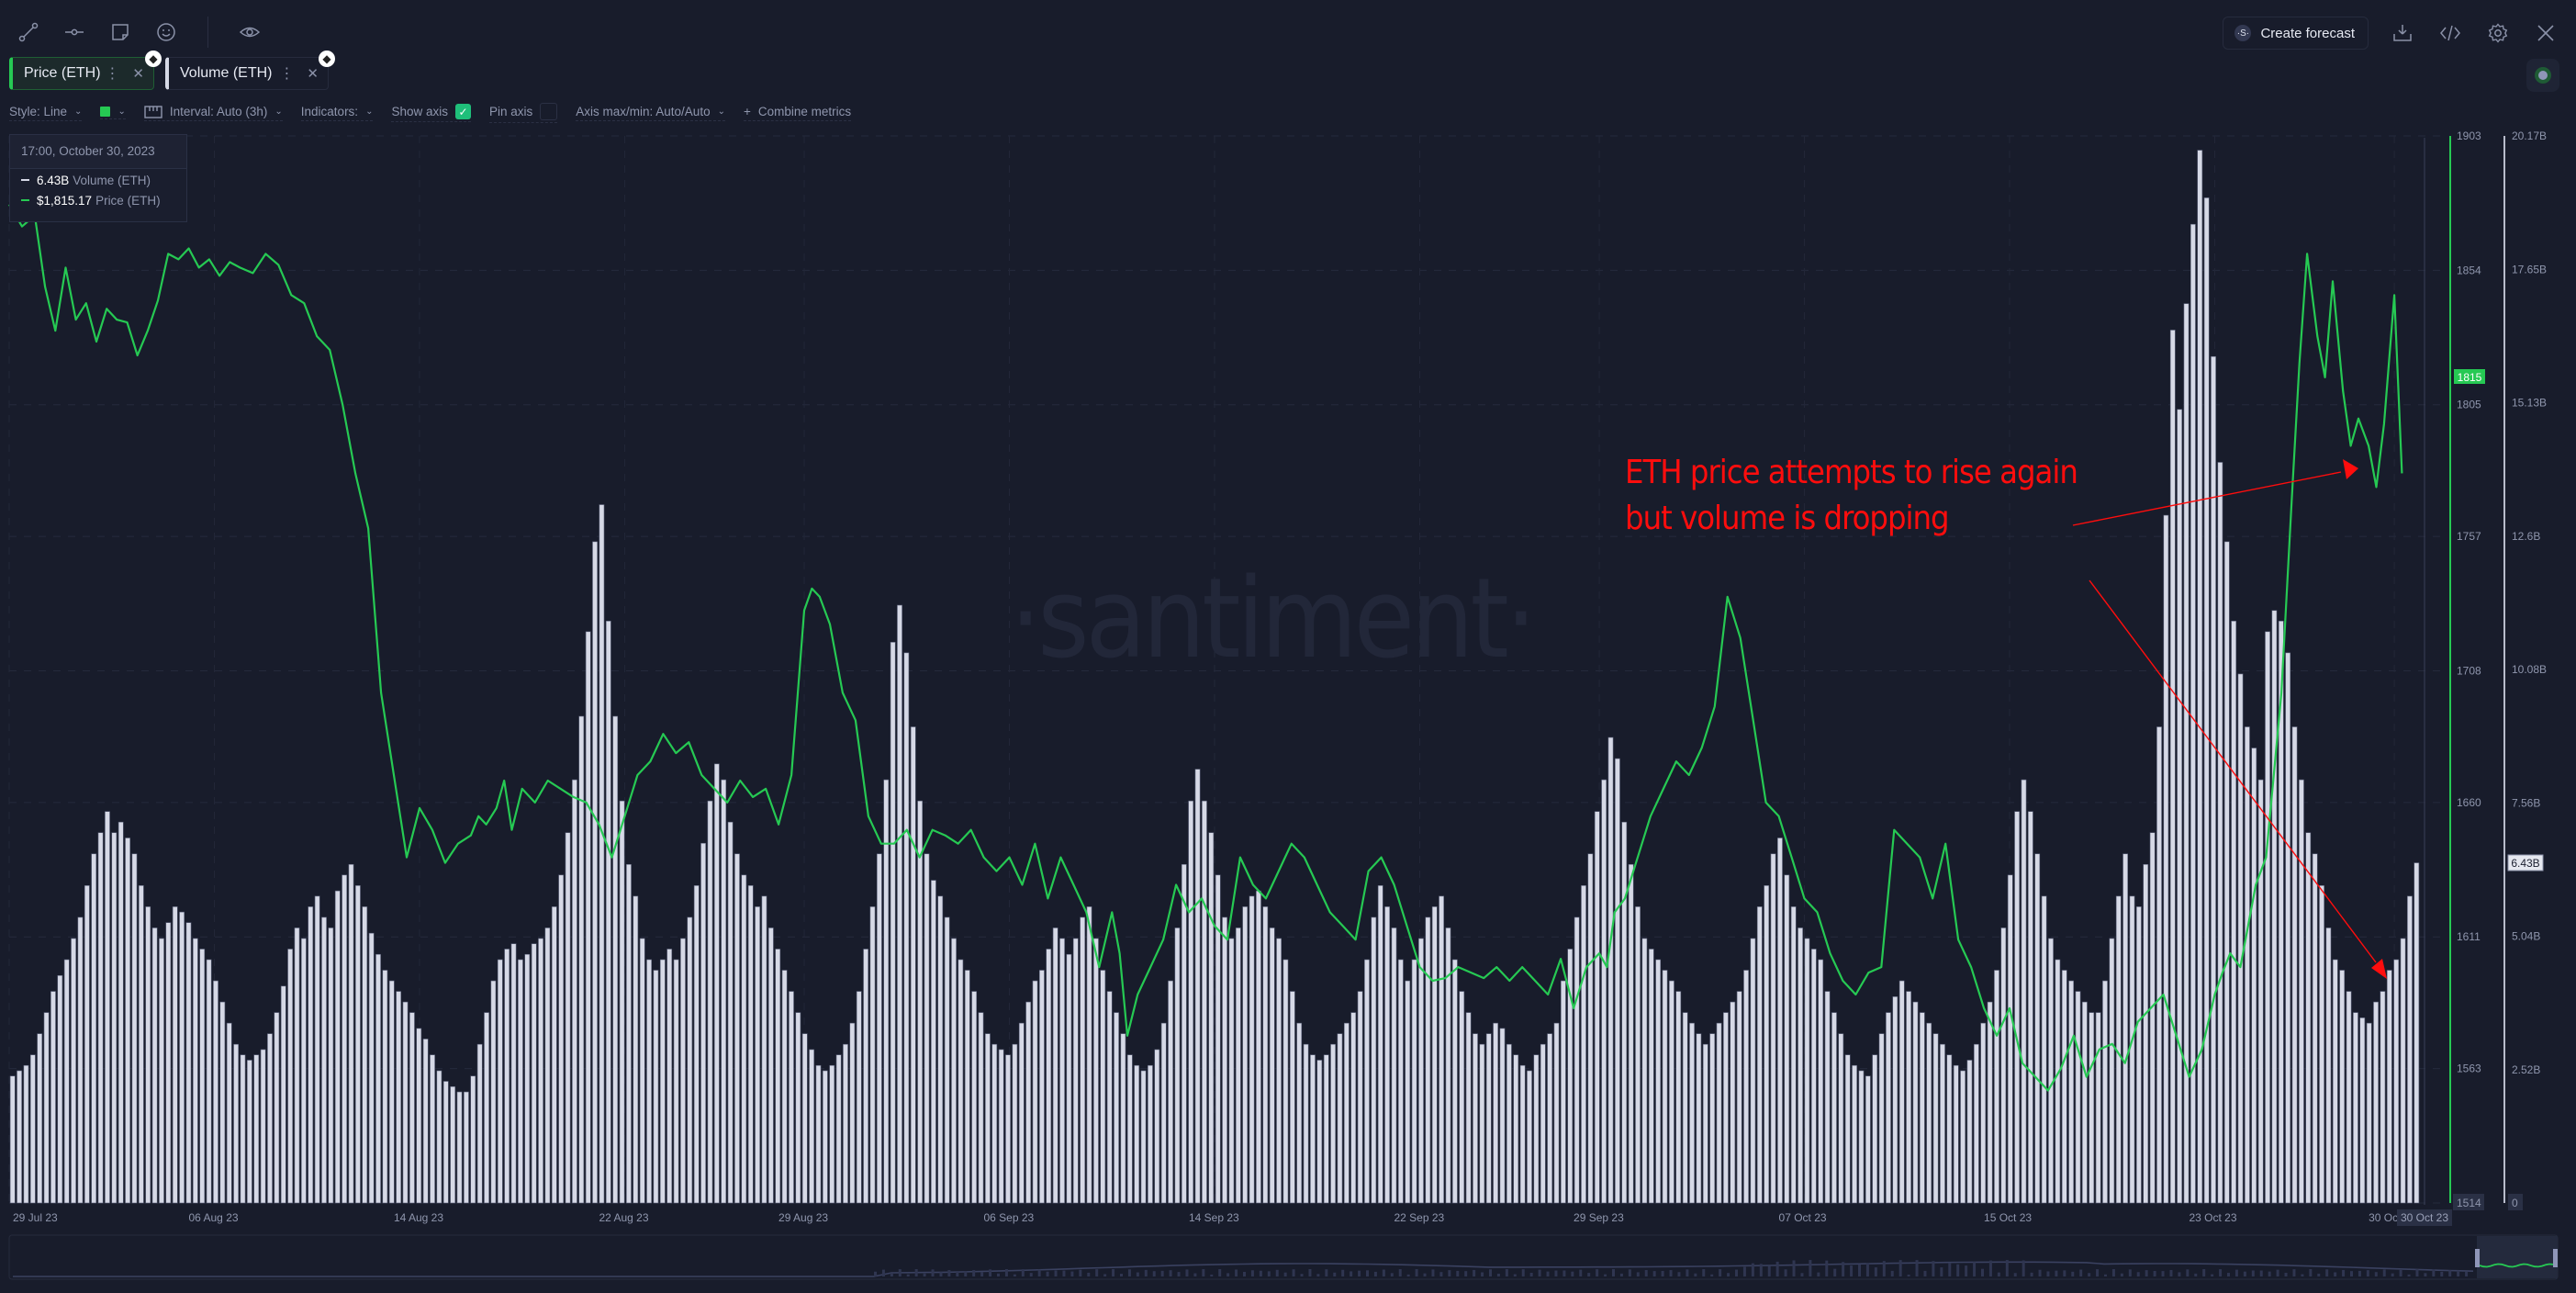 The height and width of the screenshot is (1293, 2576). I want to click on price-tick-label: 1903, so click(2469, 135).